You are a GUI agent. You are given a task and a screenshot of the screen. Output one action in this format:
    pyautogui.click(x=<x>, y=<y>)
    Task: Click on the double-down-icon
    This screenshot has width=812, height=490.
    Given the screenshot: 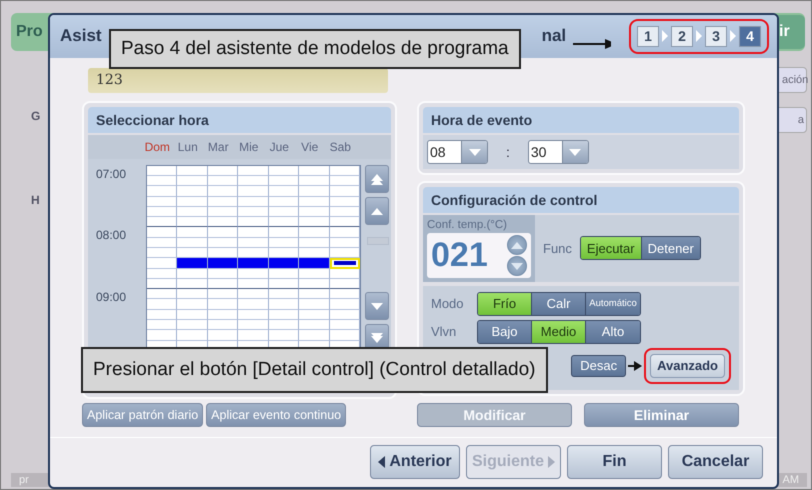 What is the action you would take?
    pyautogui.click(x=377, y=338)
    